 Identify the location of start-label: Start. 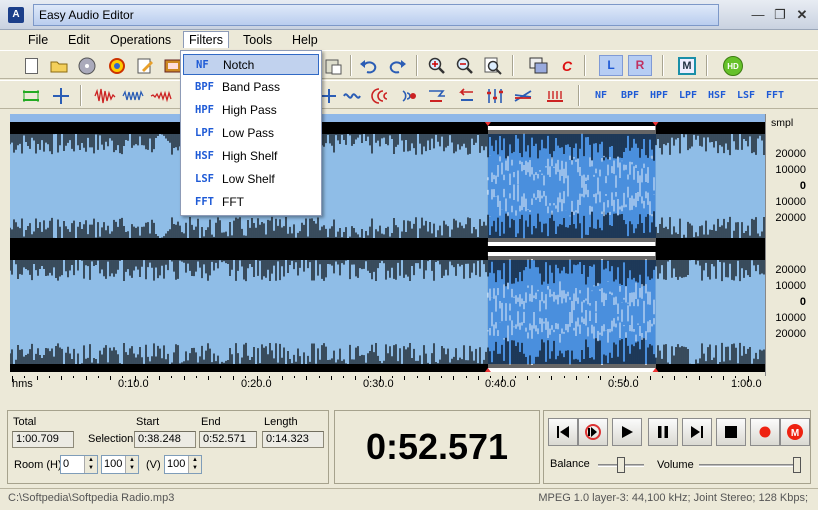
(148, 422).